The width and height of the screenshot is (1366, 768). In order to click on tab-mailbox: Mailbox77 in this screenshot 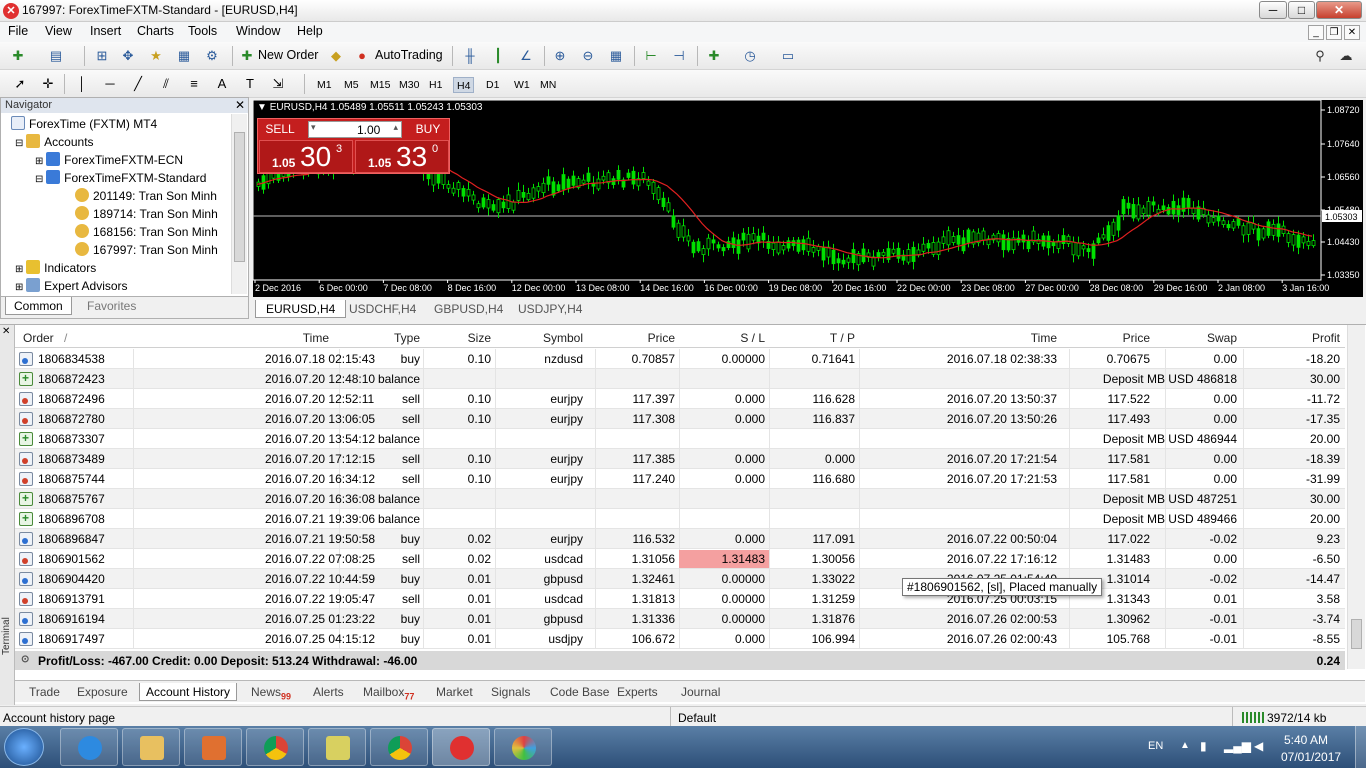, I will do `click(388, 692)`.